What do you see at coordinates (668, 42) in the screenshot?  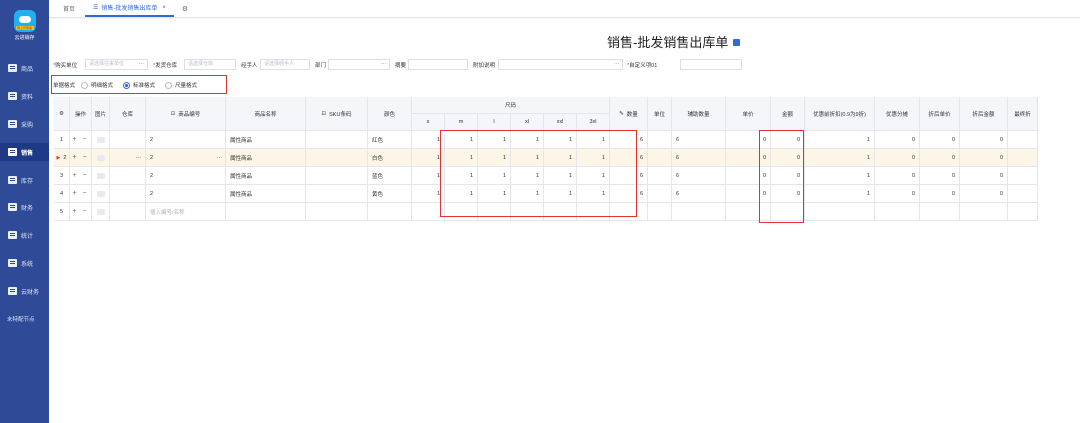 I see `page-title-text: 销售-批发销售出库单` at bounding box center [668, 42].